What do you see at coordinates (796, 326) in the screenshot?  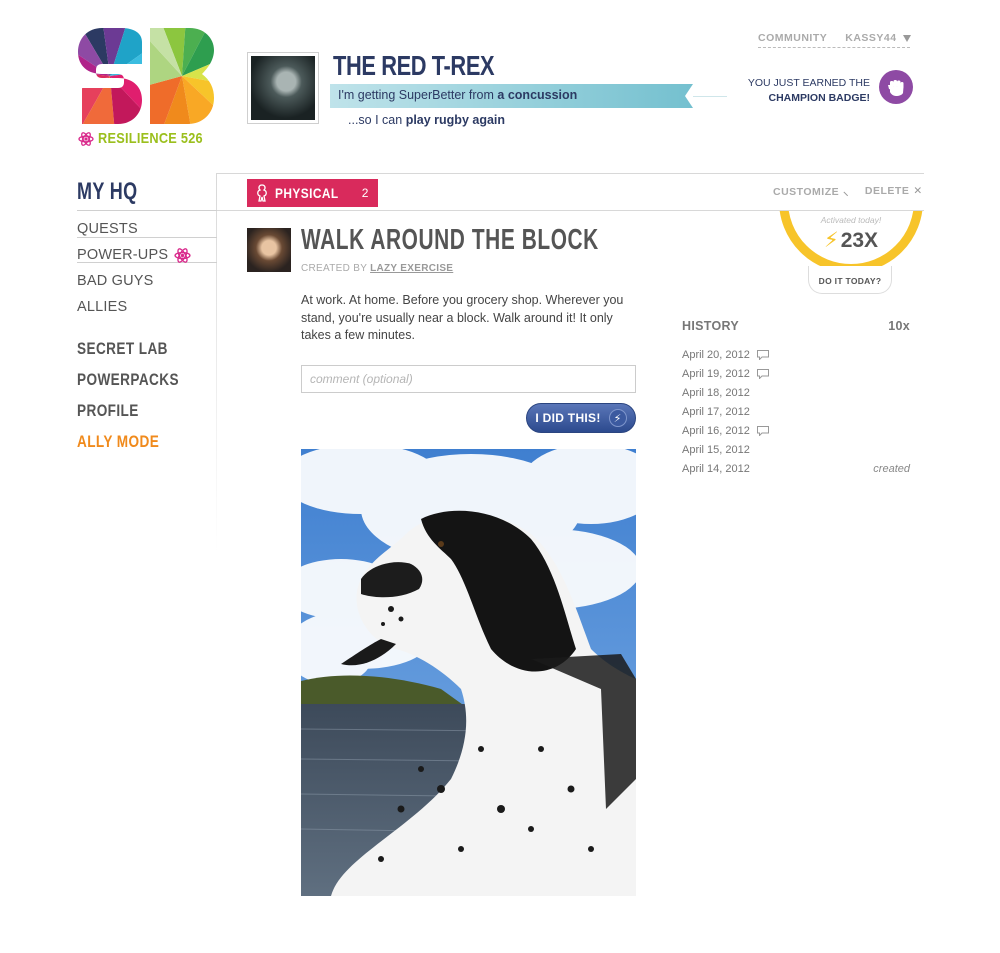 I see `history-header: HISTORY 10x` at bounding box center [796, 326].